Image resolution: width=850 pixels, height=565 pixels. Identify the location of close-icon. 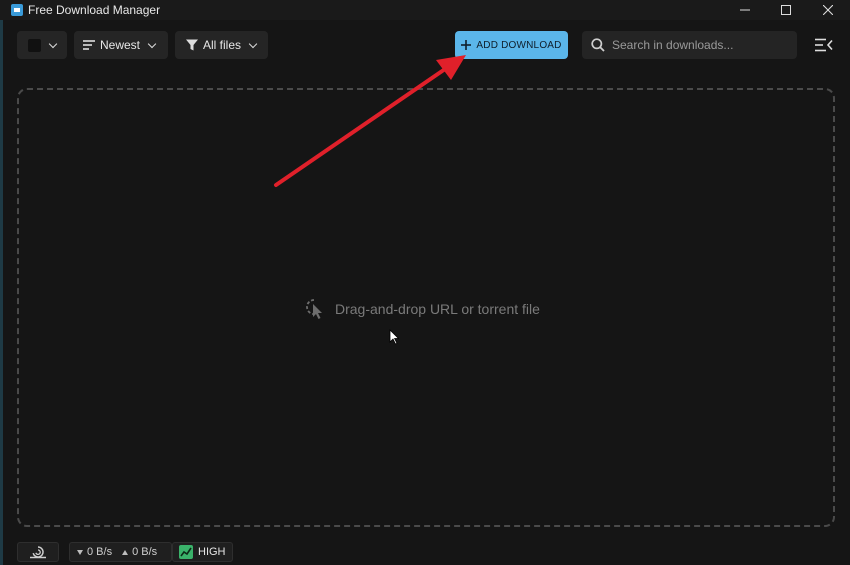
(828, 10).